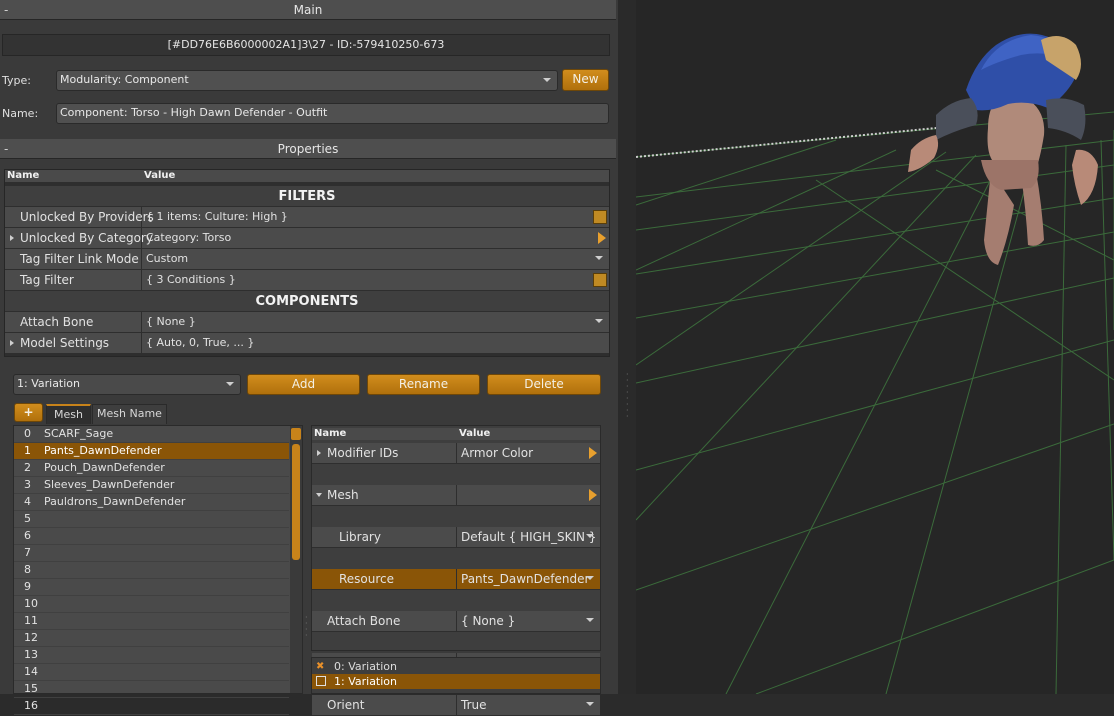 The image size is (1114, 716). What do you see at coordinates (151, 502) in the screenshot?
I see `mesh-list-item: 4 Pauldrons_DawnDefender` at bounding box center [151, 502].